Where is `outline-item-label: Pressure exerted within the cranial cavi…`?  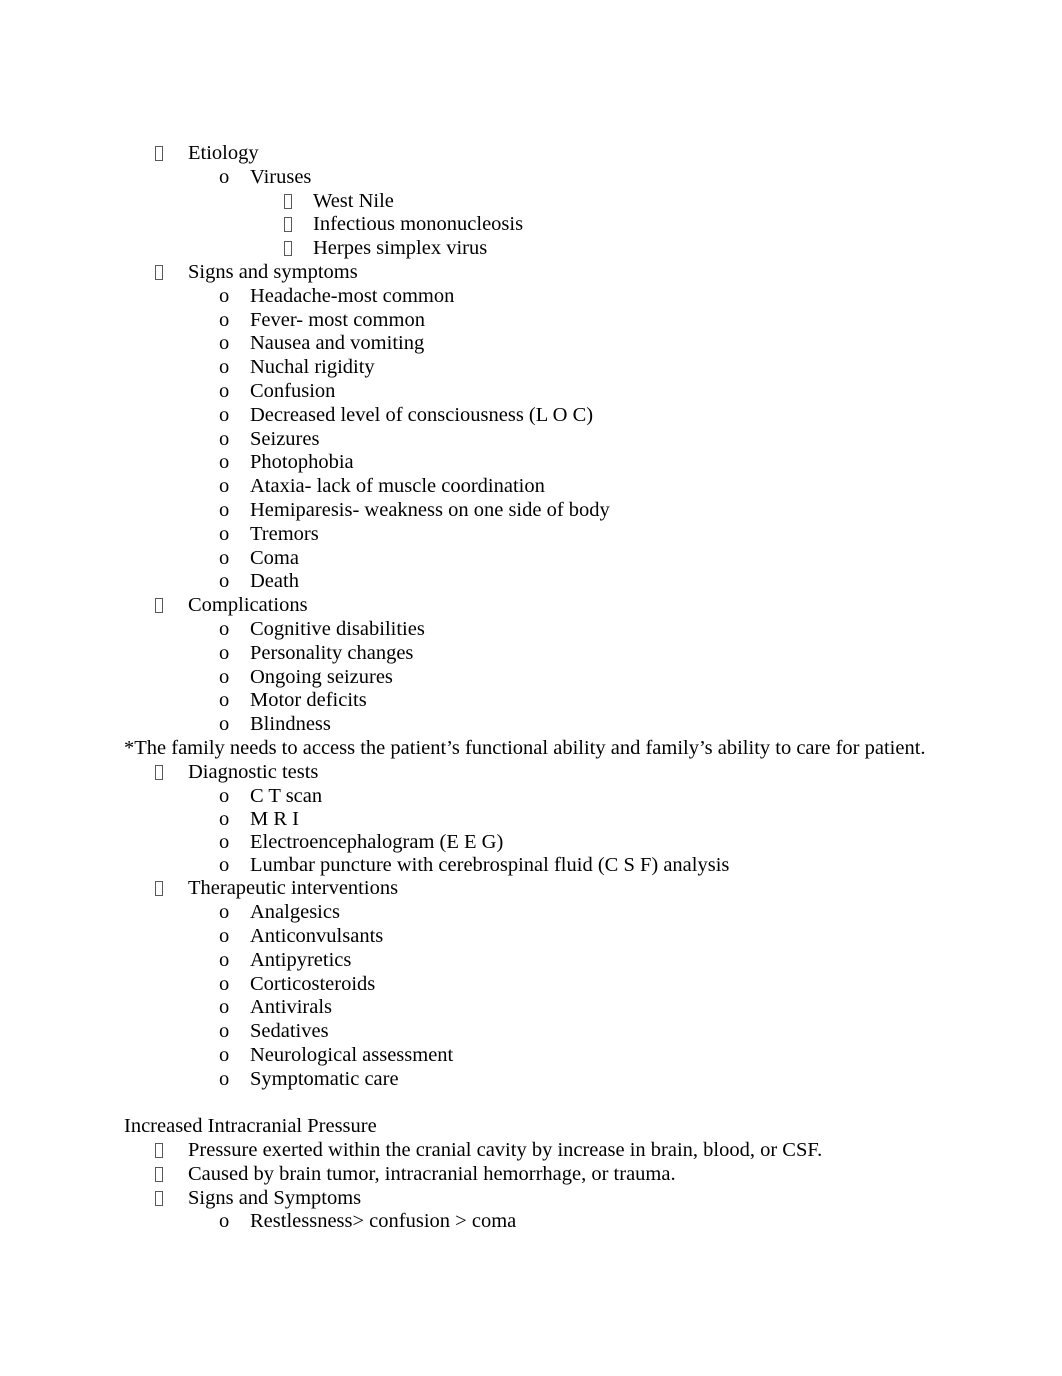
outline-item-label: Pressure exerted within the cranial cavi… is located at coordinates (505, 1150).